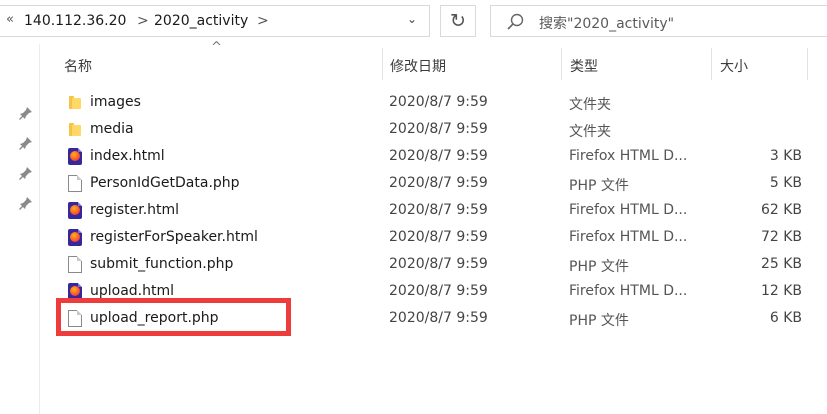 This screenshot has width=827, height=414. I want to click on file-size: 72 KB, so click(781, 237).